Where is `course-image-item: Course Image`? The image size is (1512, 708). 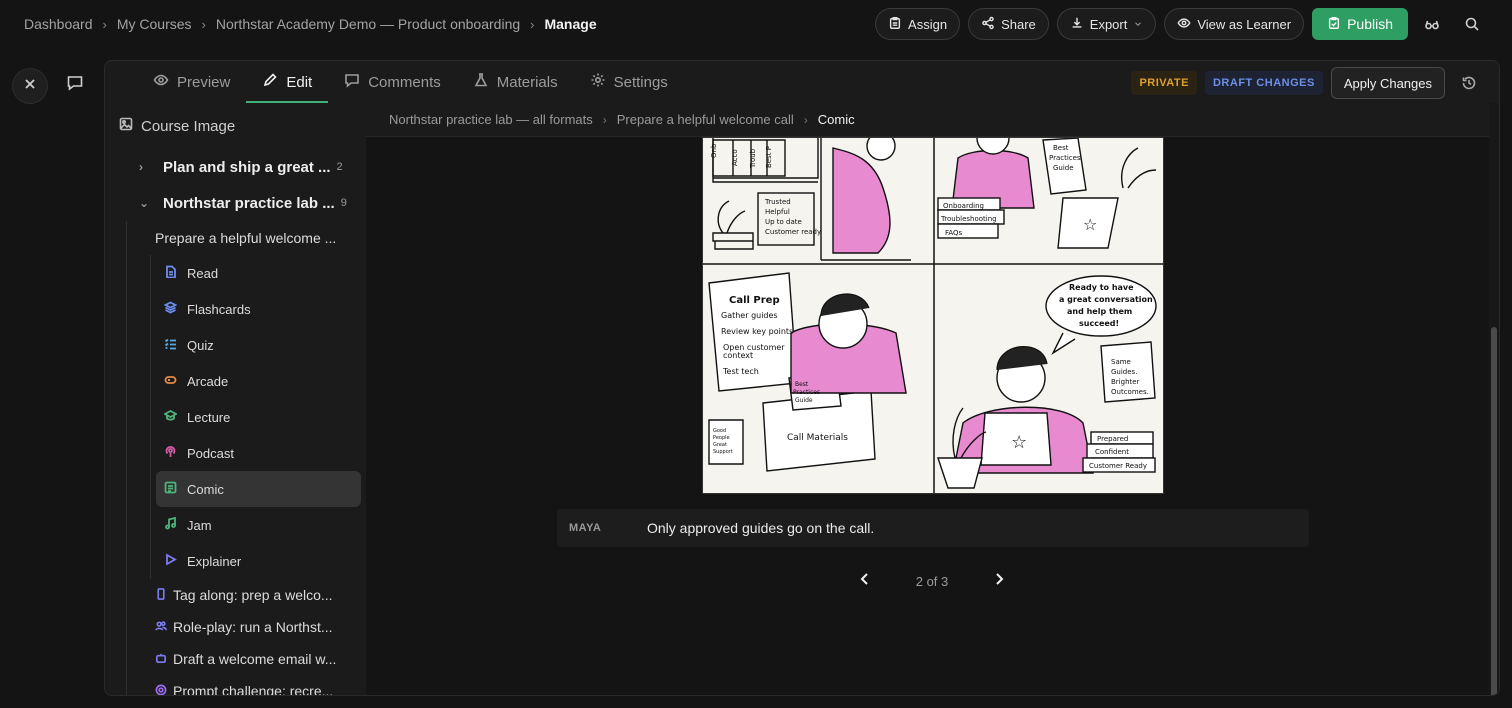
course-image-item: Course Image is located at coordinates (235, 126).